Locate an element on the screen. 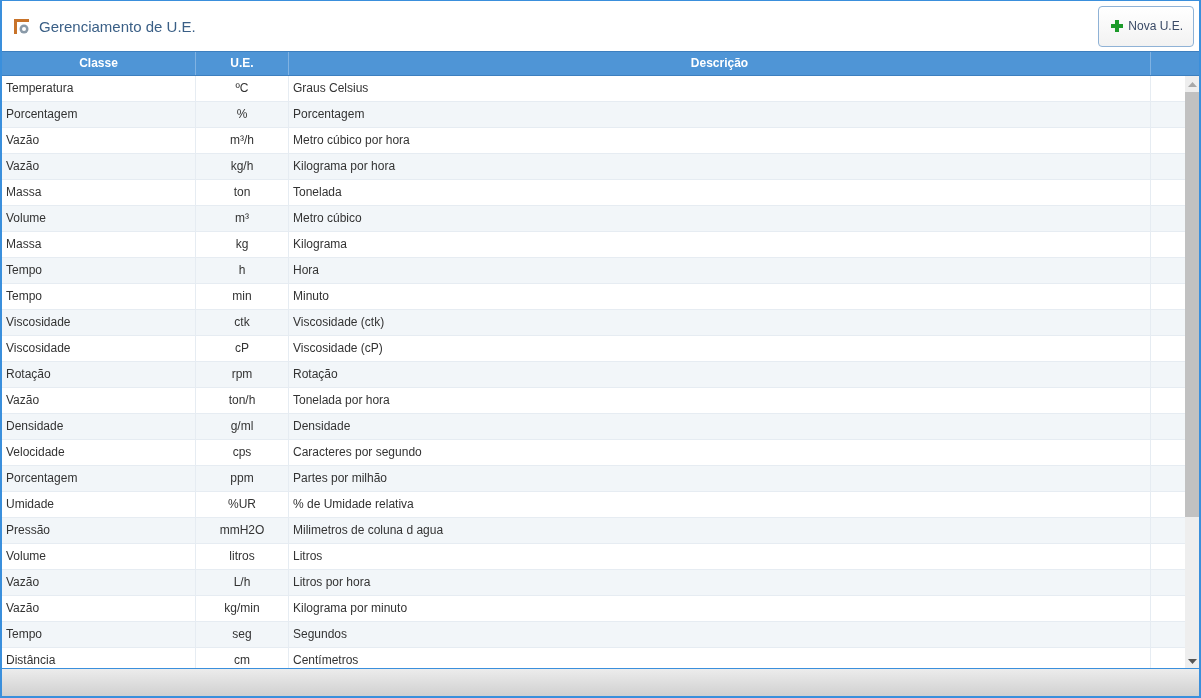 This screenshot has width=1201, height=698. table-cell: Umidade is located at coordinates (99, 504).